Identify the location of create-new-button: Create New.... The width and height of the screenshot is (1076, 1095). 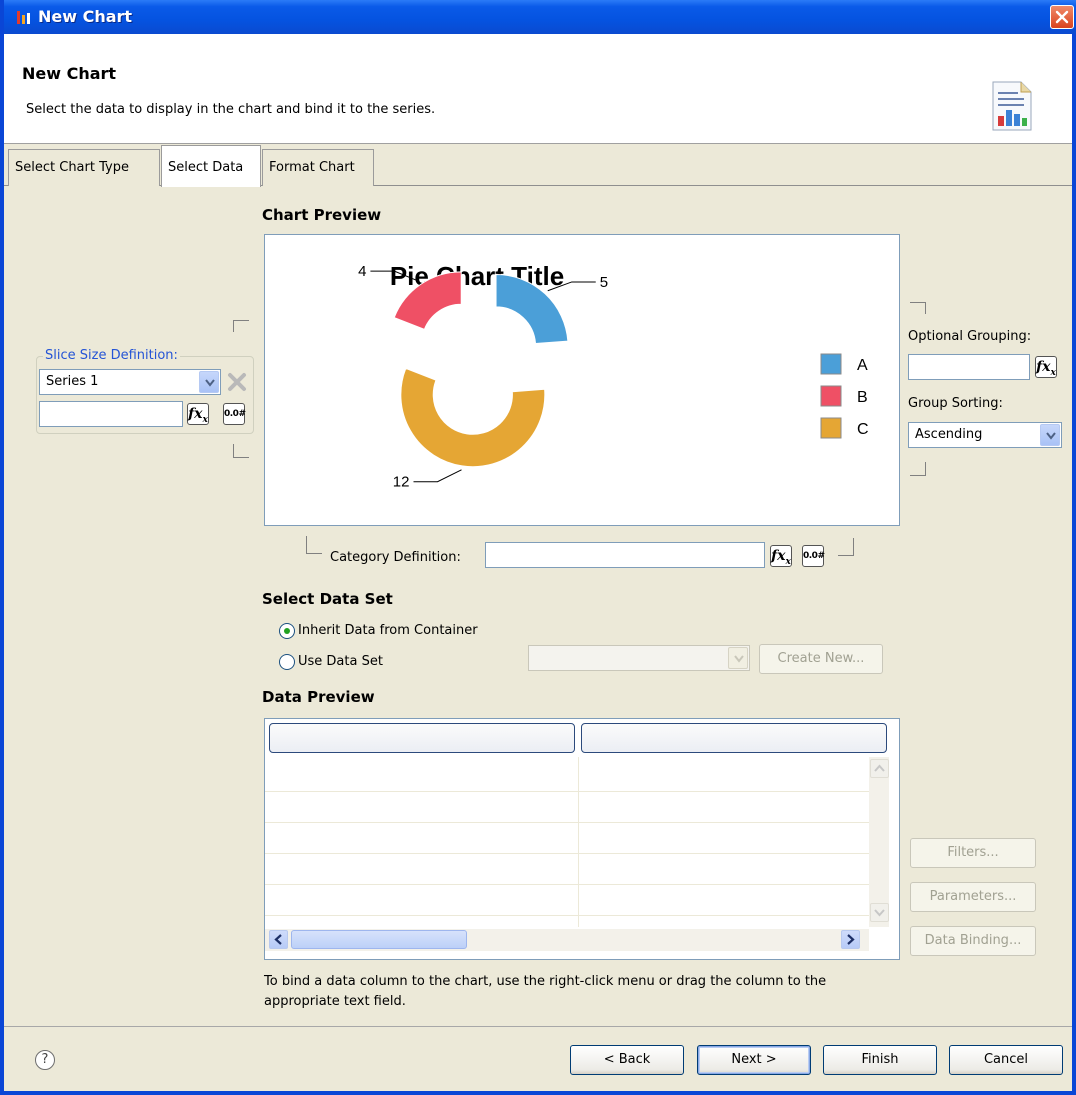
(821, 659).